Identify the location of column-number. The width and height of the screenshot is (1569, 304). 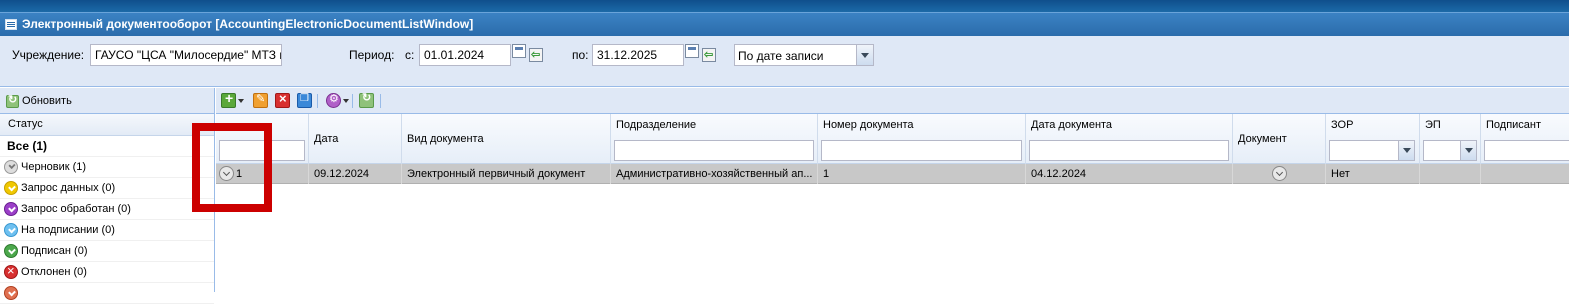
(262, 139).